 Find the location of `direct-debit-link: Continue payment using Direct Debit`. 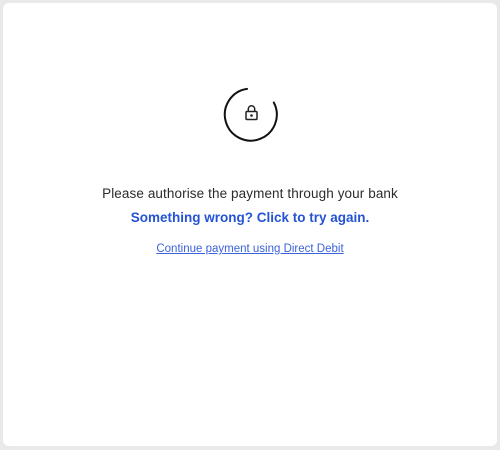

direct-debit-link: Continue payment using Direct Debit is located at coordinates (250, 249).